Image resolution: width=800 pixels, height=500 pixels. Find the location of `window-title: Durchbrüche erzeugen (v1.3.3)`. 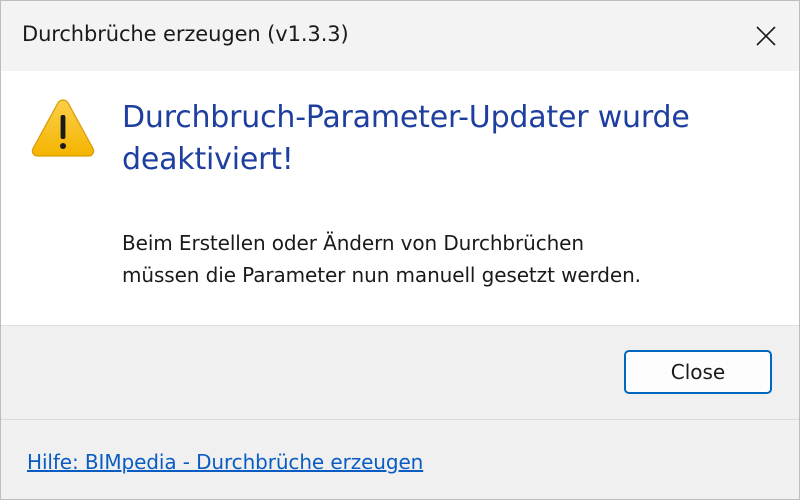

window-title: Durchbrüche erzeugen (v1.3.3) is located at coordinates (185, 34).